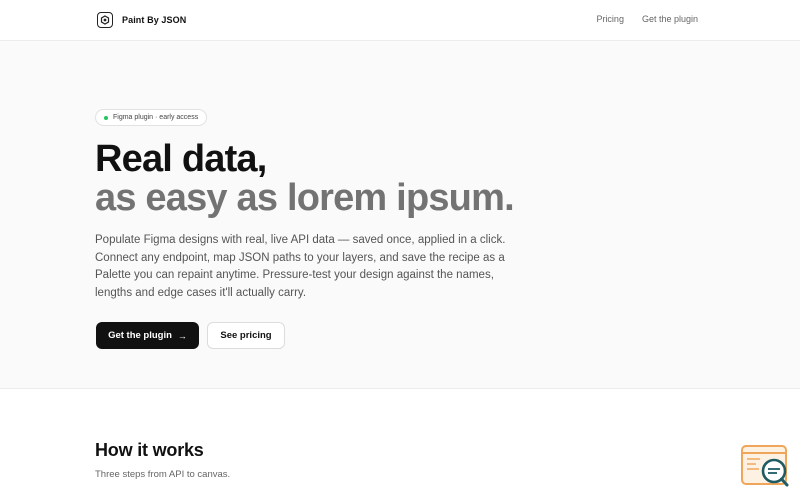  Describe the element at coordinates (149, 450) in the screenshot. I see `how-it-works-title: How it works` at that location.